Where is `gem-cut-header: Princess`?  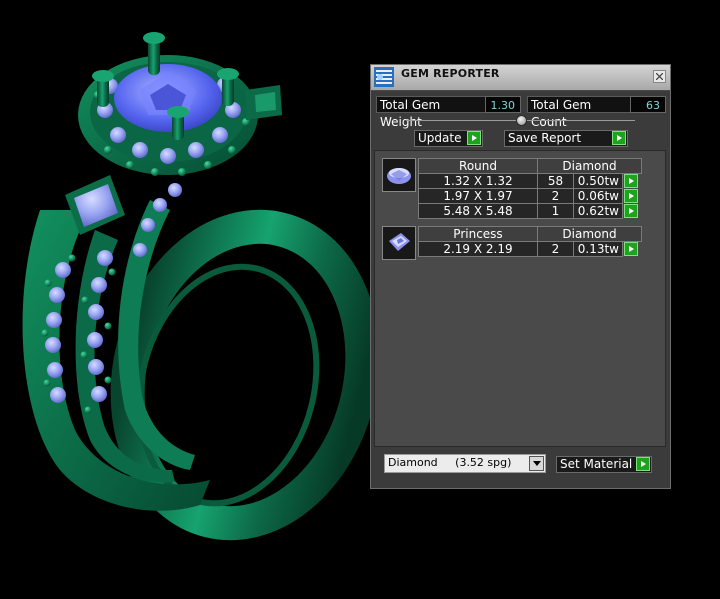
gem-cut-header: Princess is located at coordinates (478, 234).